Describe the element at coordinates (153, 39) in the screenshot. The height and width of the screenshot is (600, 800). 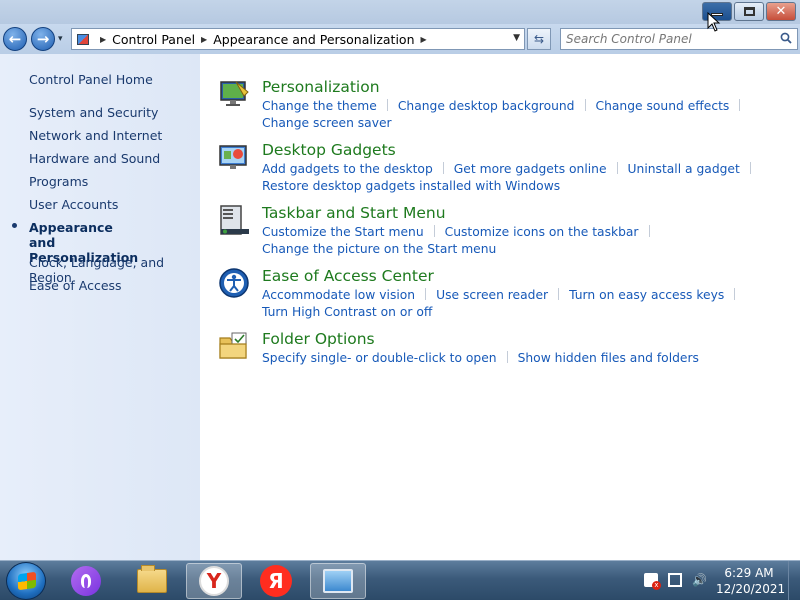
I see `breadcrumb-control-panel: Control Panel` at that location.